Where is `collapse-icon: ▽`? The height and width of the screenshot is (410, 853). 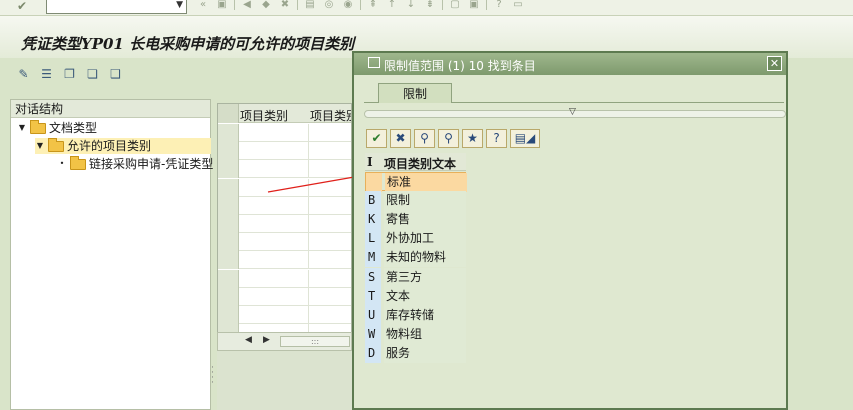
collapse-icon: ▽ is located at coordinates (572, 112).